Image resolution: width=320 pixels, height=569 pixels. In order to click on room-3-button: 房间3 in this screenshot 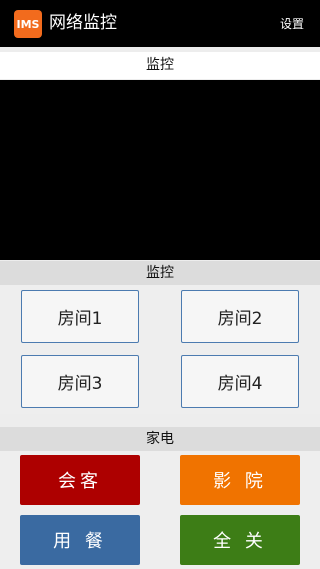, I will do `click(80, 381)`.